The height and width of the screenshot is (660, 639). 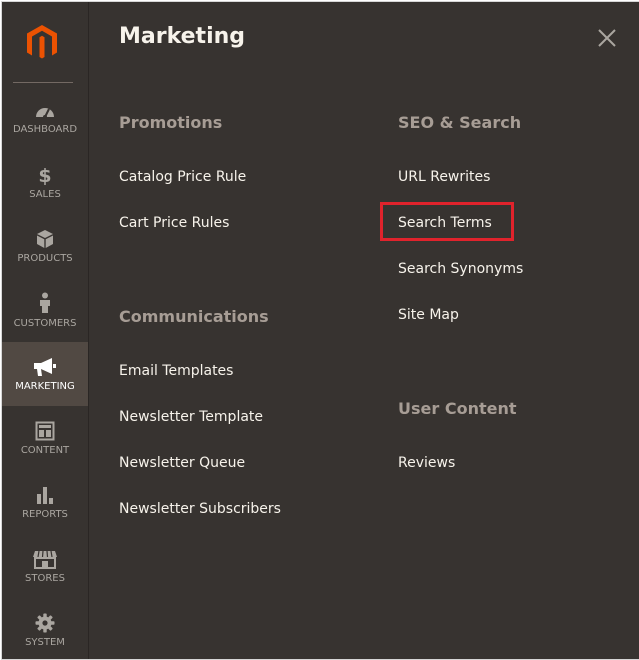 I want to click on nav-item-sales: $ SALES, so click(x=45, y=182).